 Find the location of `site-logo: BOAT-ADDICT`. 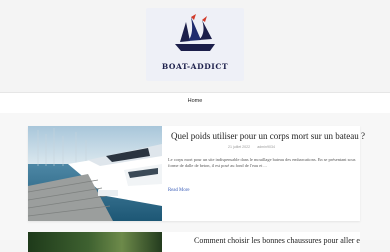

site-logo: BOAT-ADDICT is located at coordinates (195, 44).